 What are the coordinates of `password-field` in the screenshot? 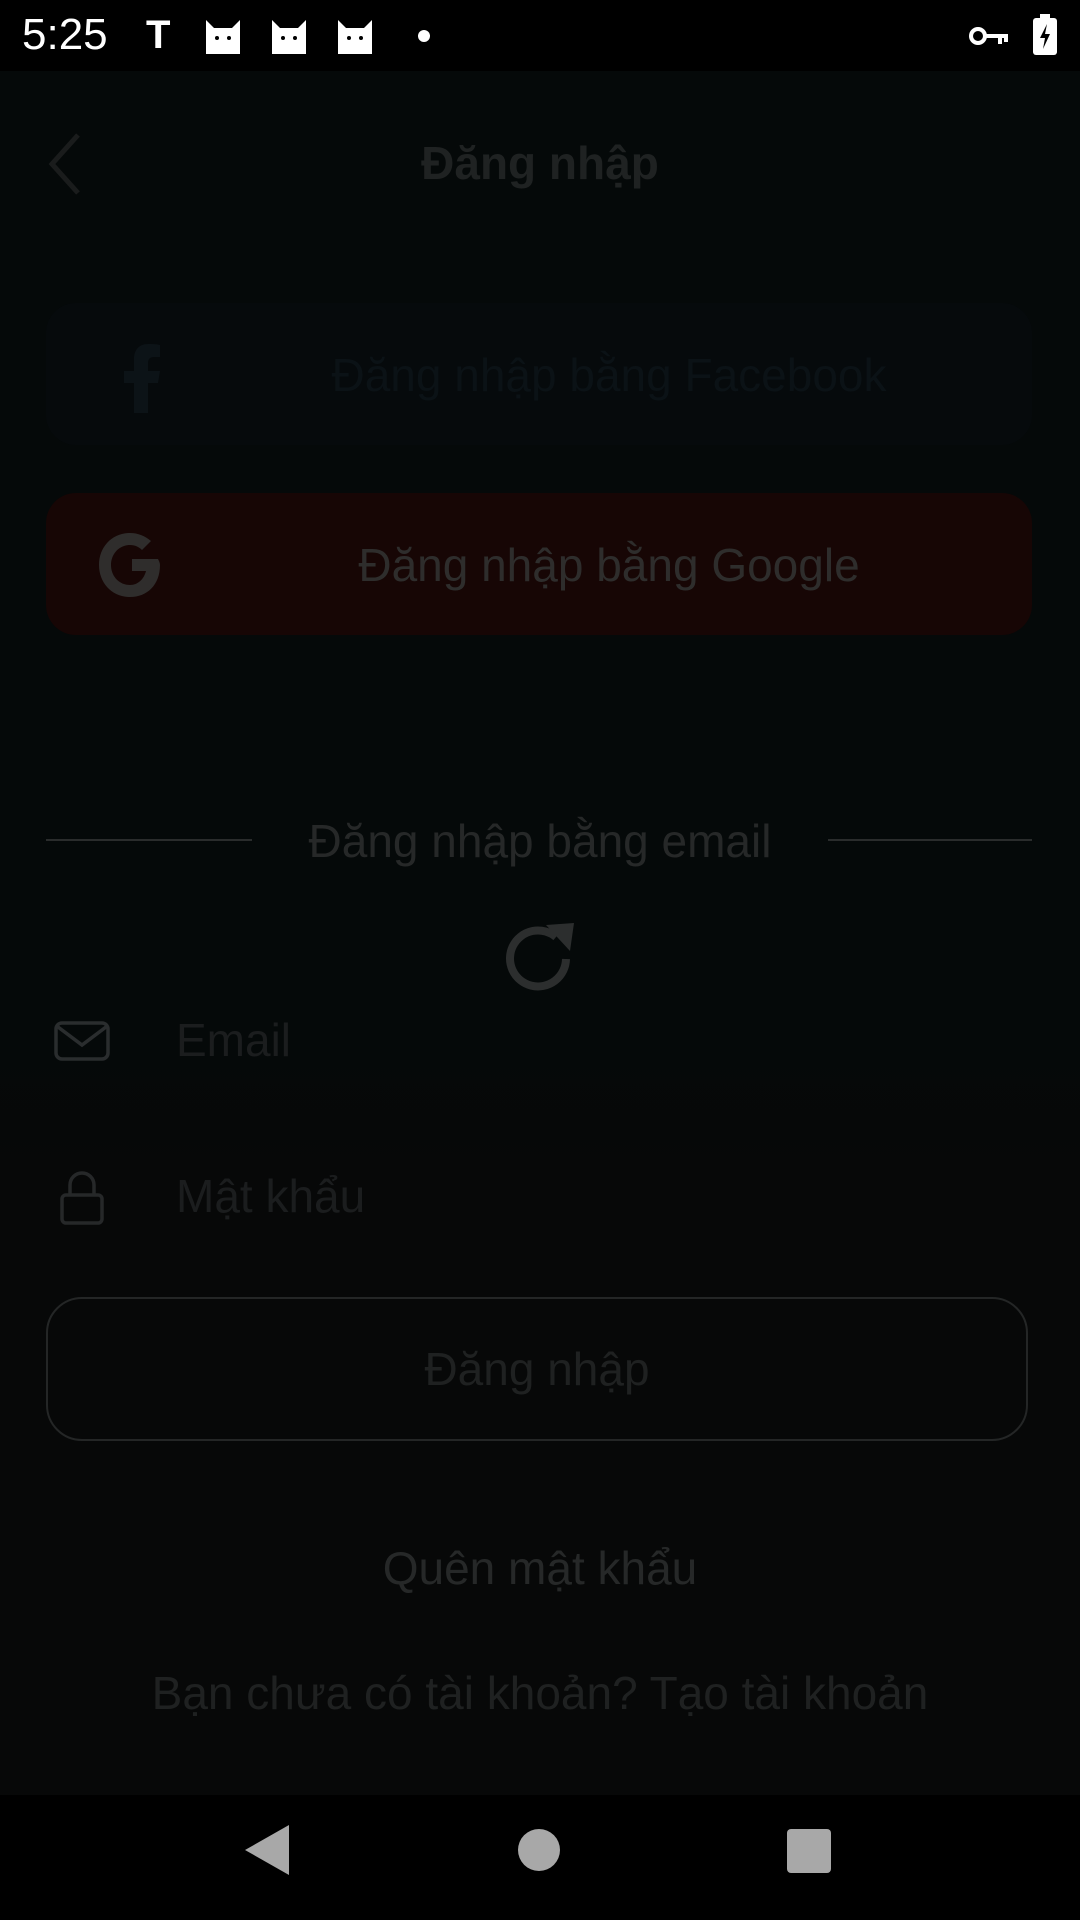 It's located at (539, 1197).